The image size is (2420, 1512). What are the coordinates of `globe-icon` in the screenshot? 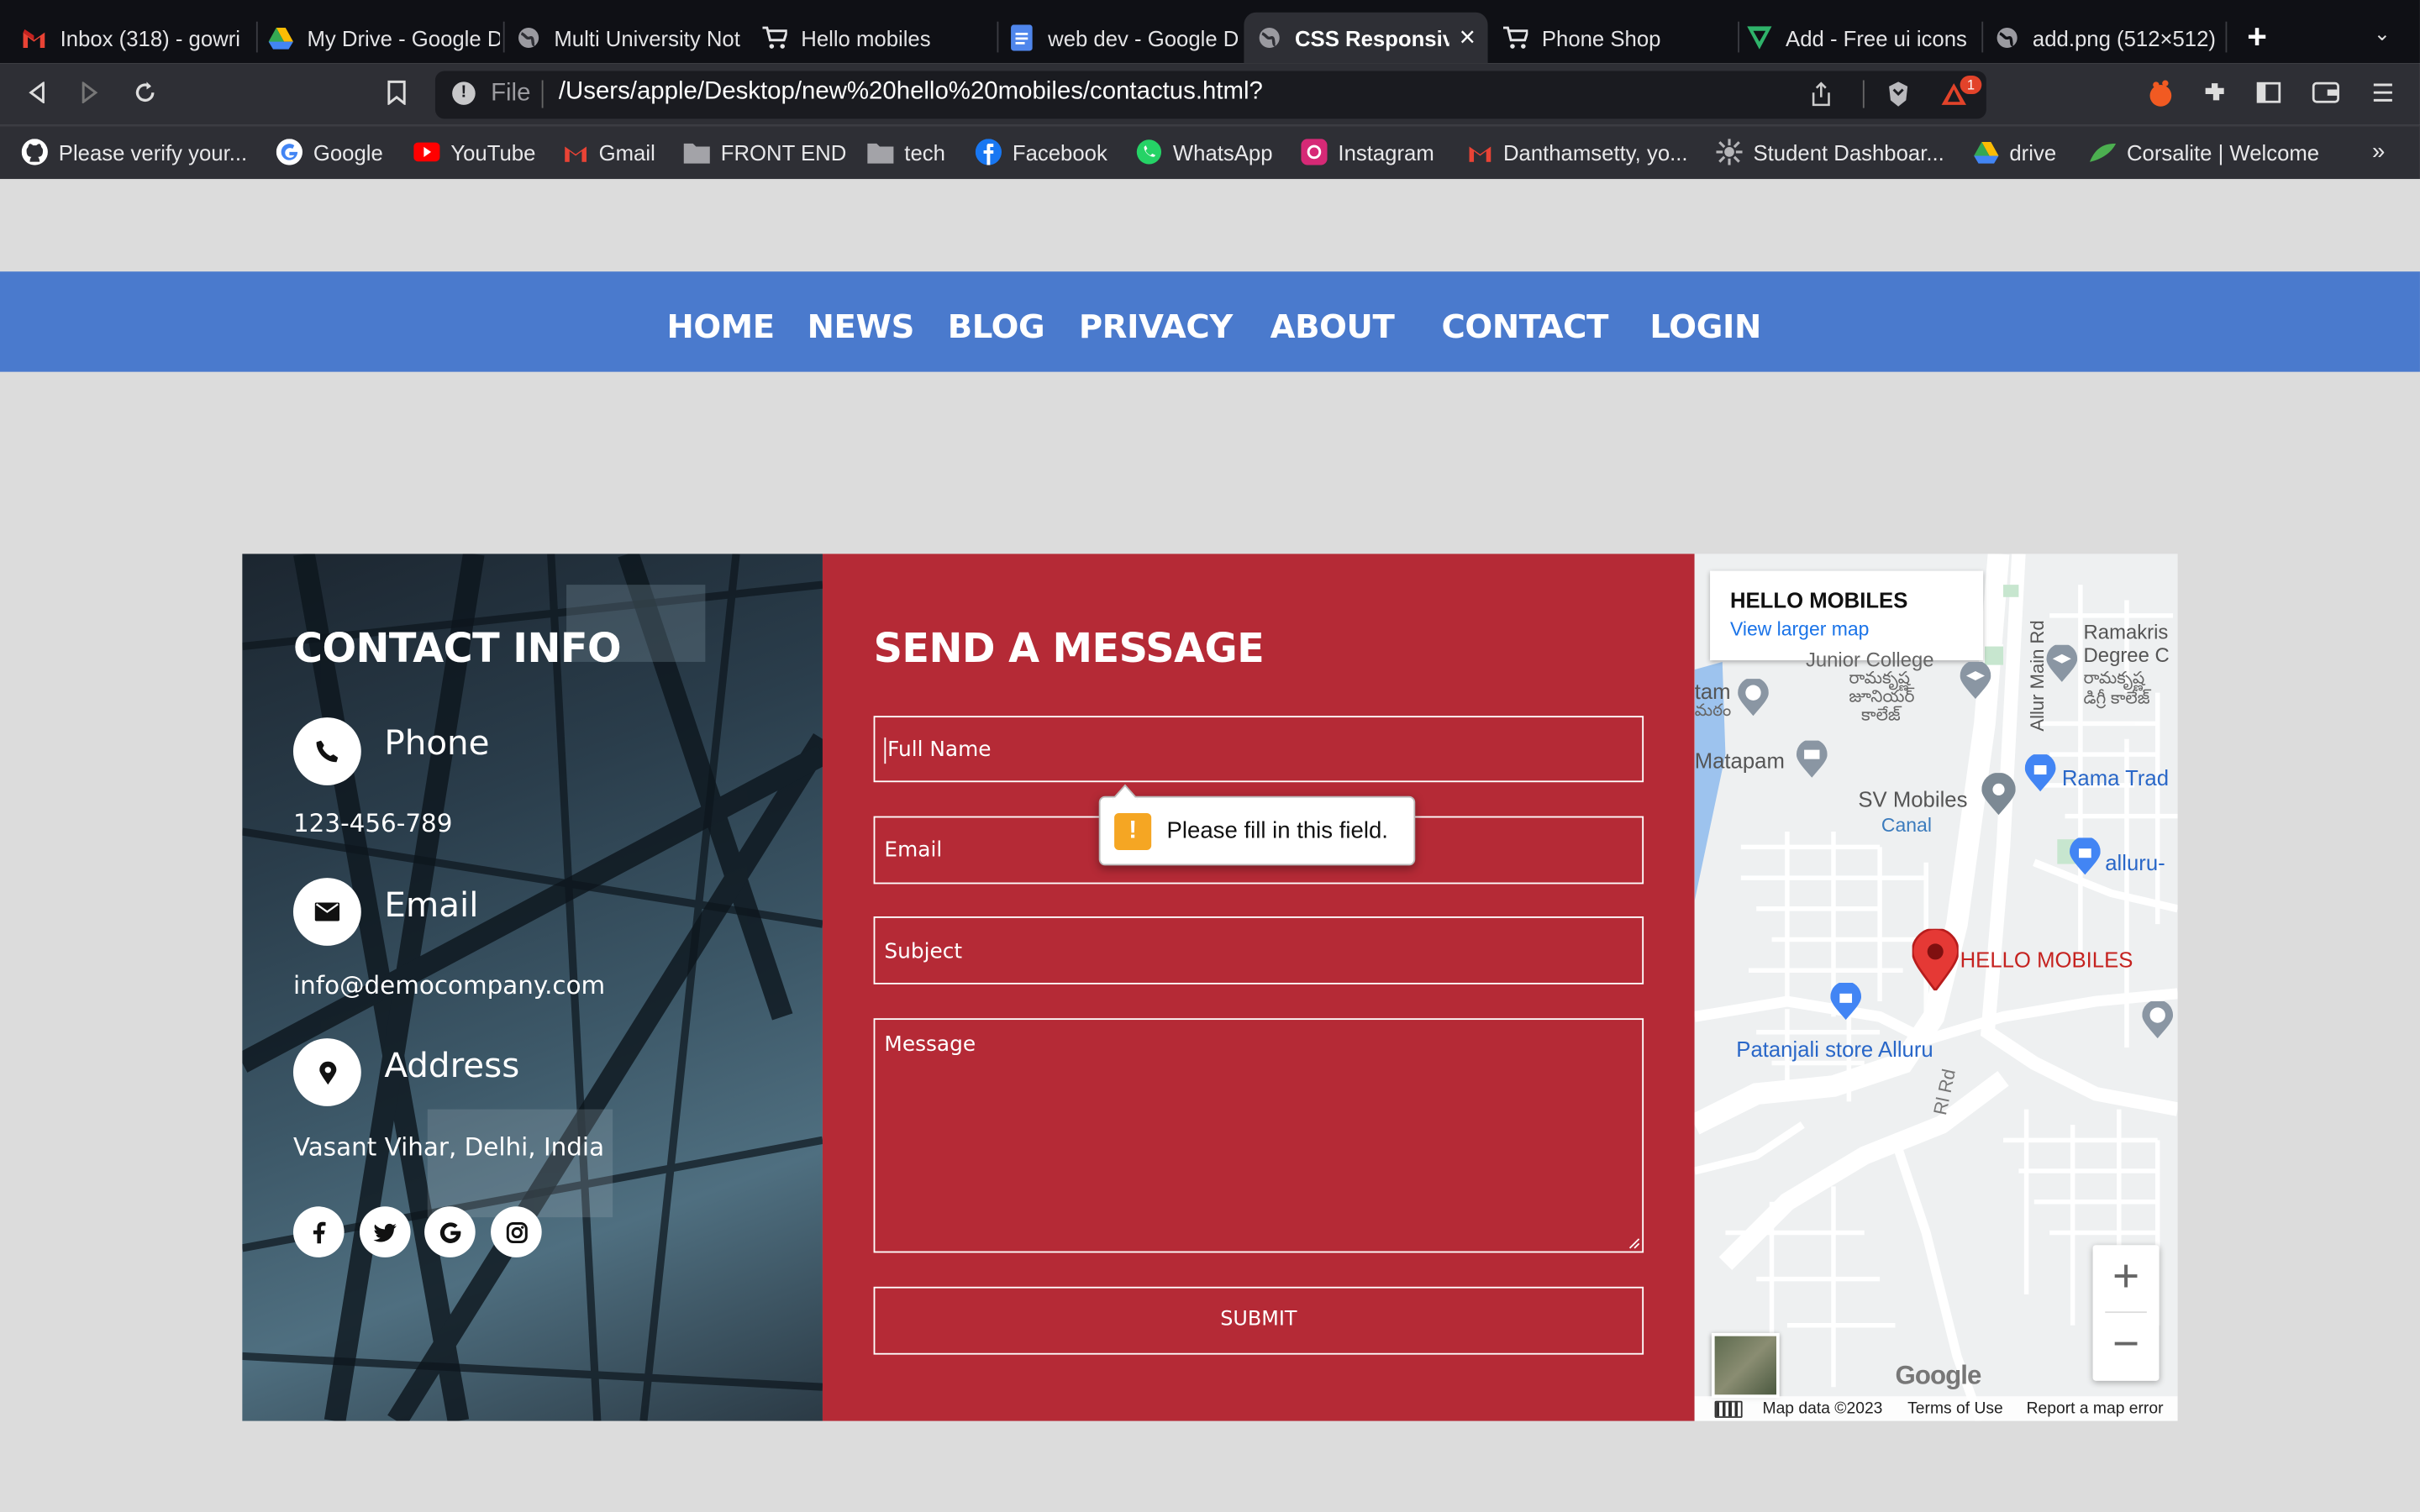 It's located at (1268, 37).